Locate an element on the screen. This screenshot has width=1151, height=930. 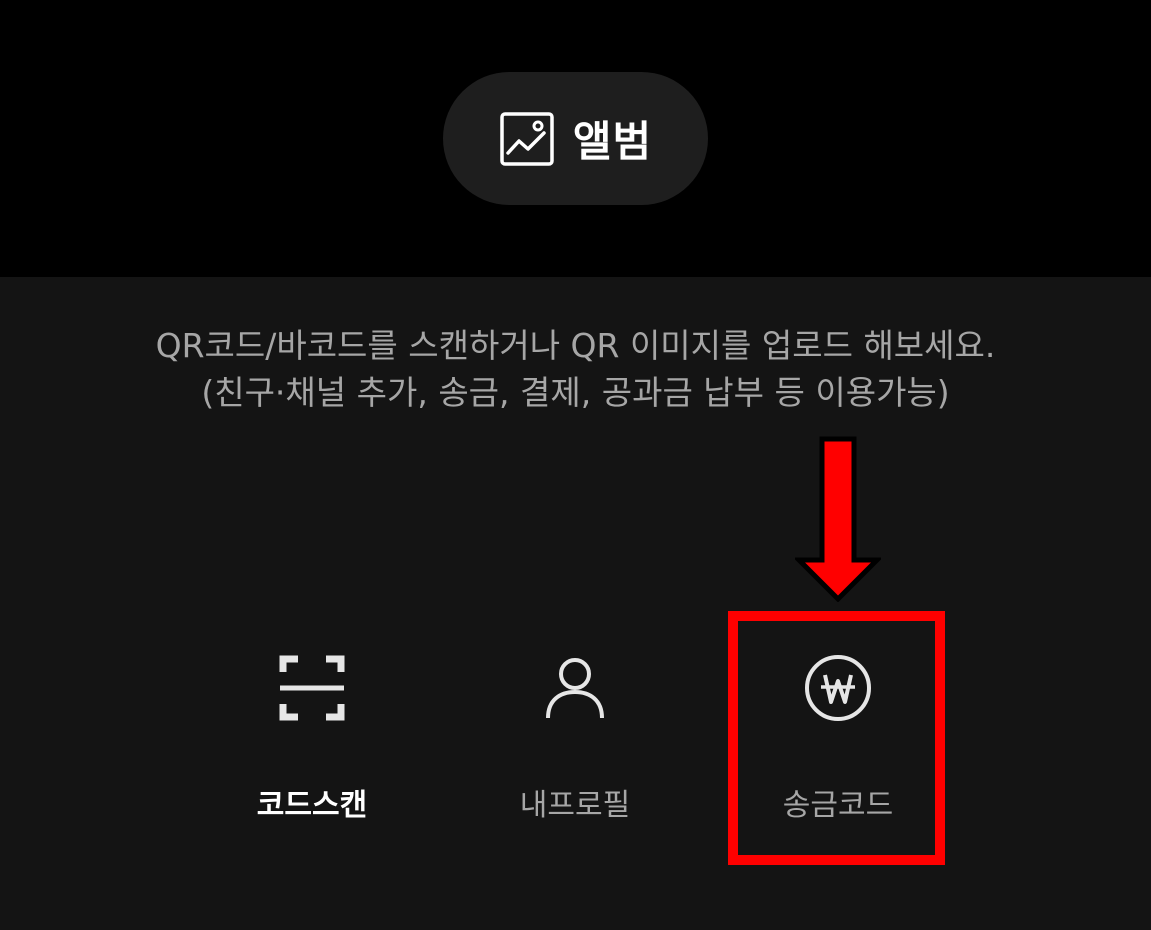
image-icon is located at coordinates (527, 138).